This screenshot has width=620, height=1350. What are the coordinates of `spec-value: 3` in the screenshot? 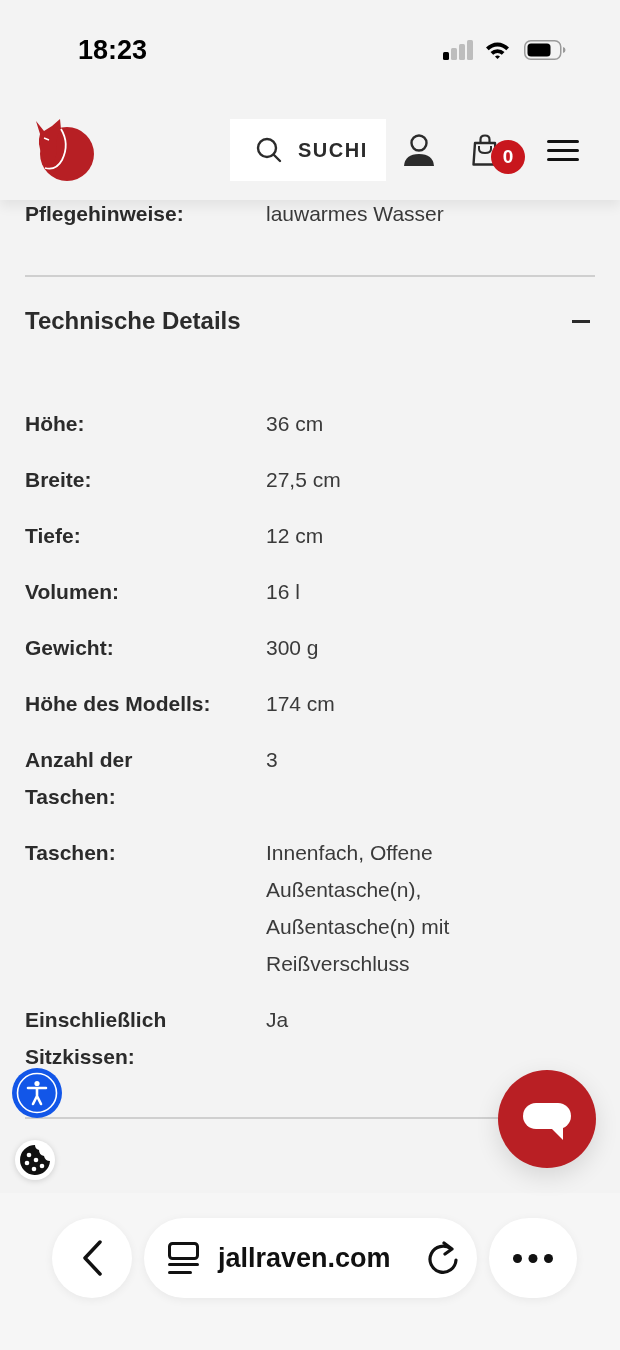 It's located at (272, 760).